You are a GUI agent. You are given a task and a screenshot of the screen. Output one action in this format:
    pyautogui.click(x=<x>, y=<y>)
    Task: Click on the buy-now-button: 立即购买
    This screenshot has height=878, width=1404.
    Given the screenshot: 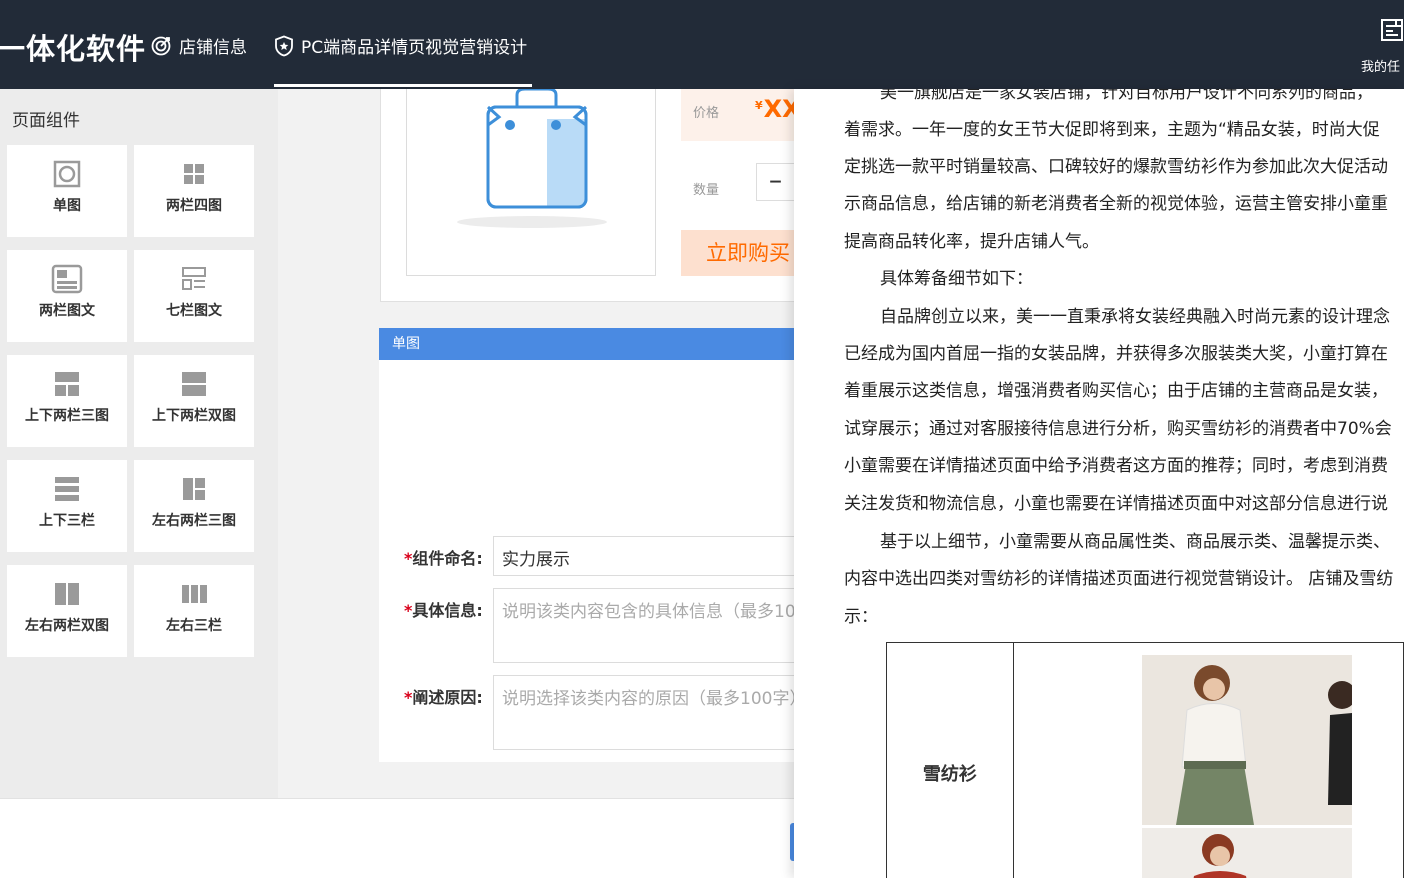 What is the action you would take?
    pyautogui.click(x=738, y=253)
    